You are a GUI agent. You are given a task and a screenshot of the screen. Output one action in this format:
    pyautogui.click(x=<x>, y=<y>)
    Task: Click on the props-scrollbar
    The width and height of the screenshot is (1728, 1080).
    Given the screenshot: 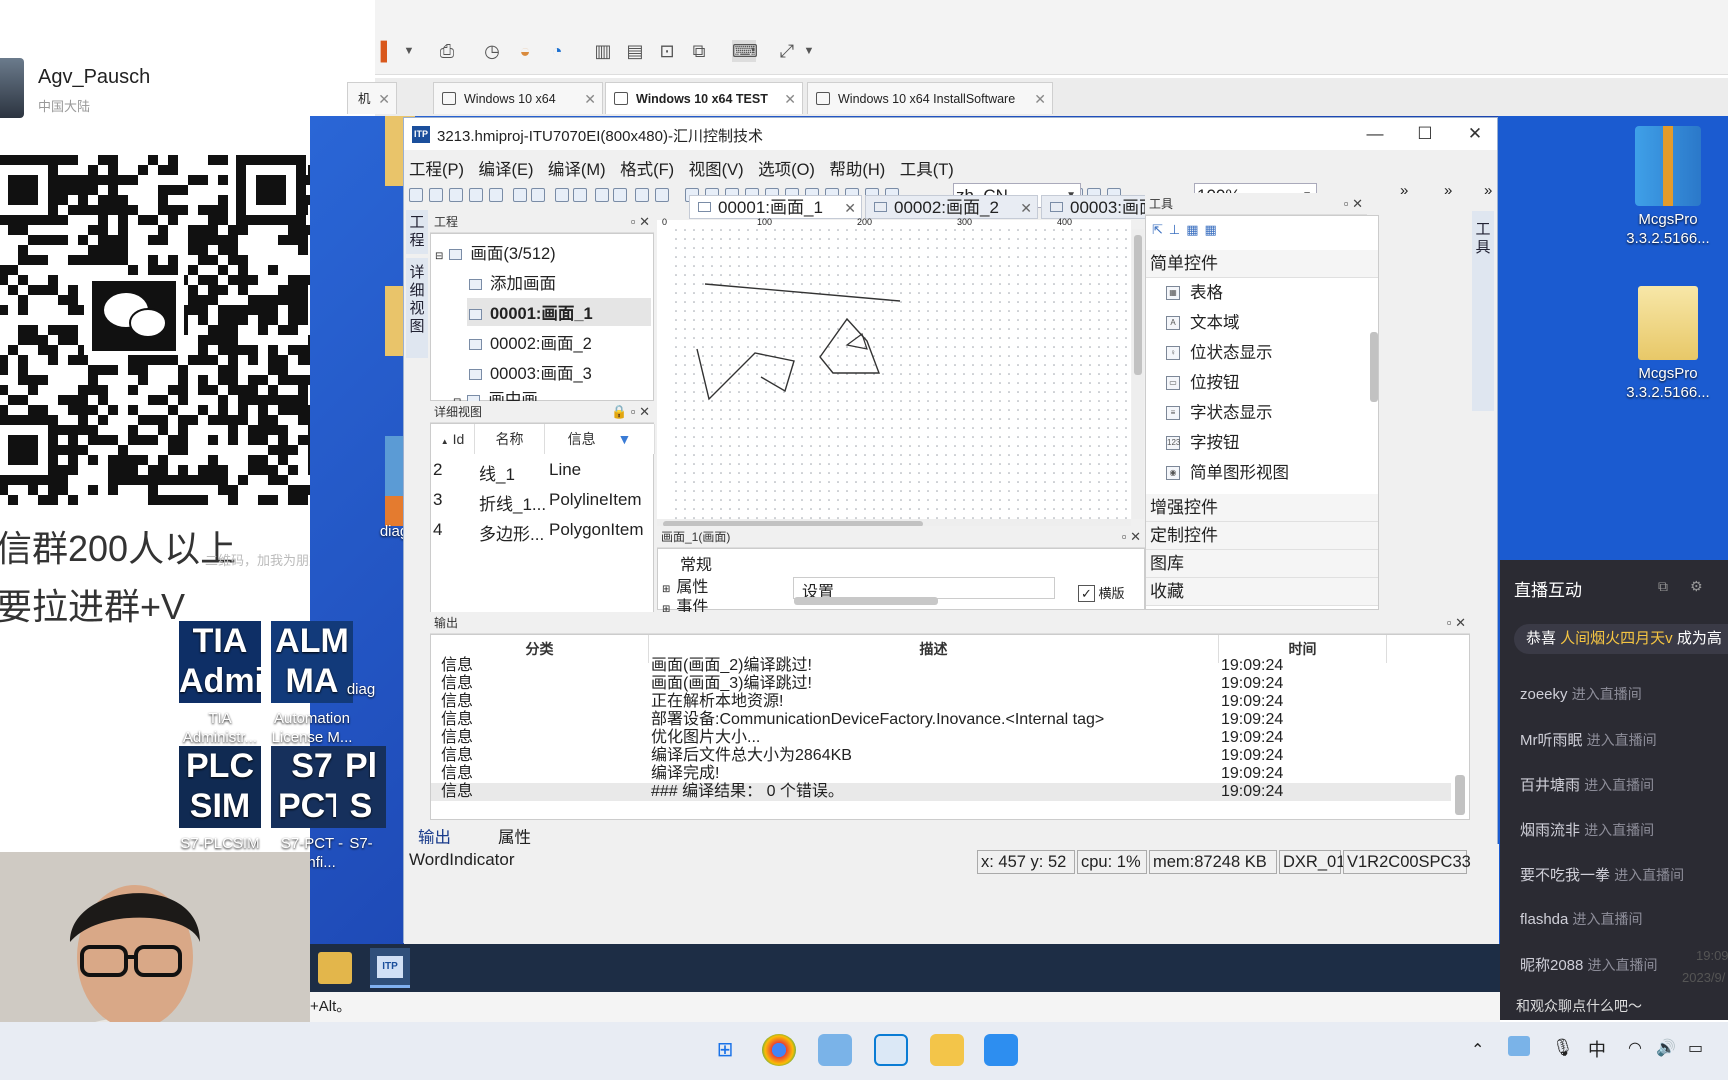 What is the action you would take?
    pyautogui.click(x=866, y=601)
    